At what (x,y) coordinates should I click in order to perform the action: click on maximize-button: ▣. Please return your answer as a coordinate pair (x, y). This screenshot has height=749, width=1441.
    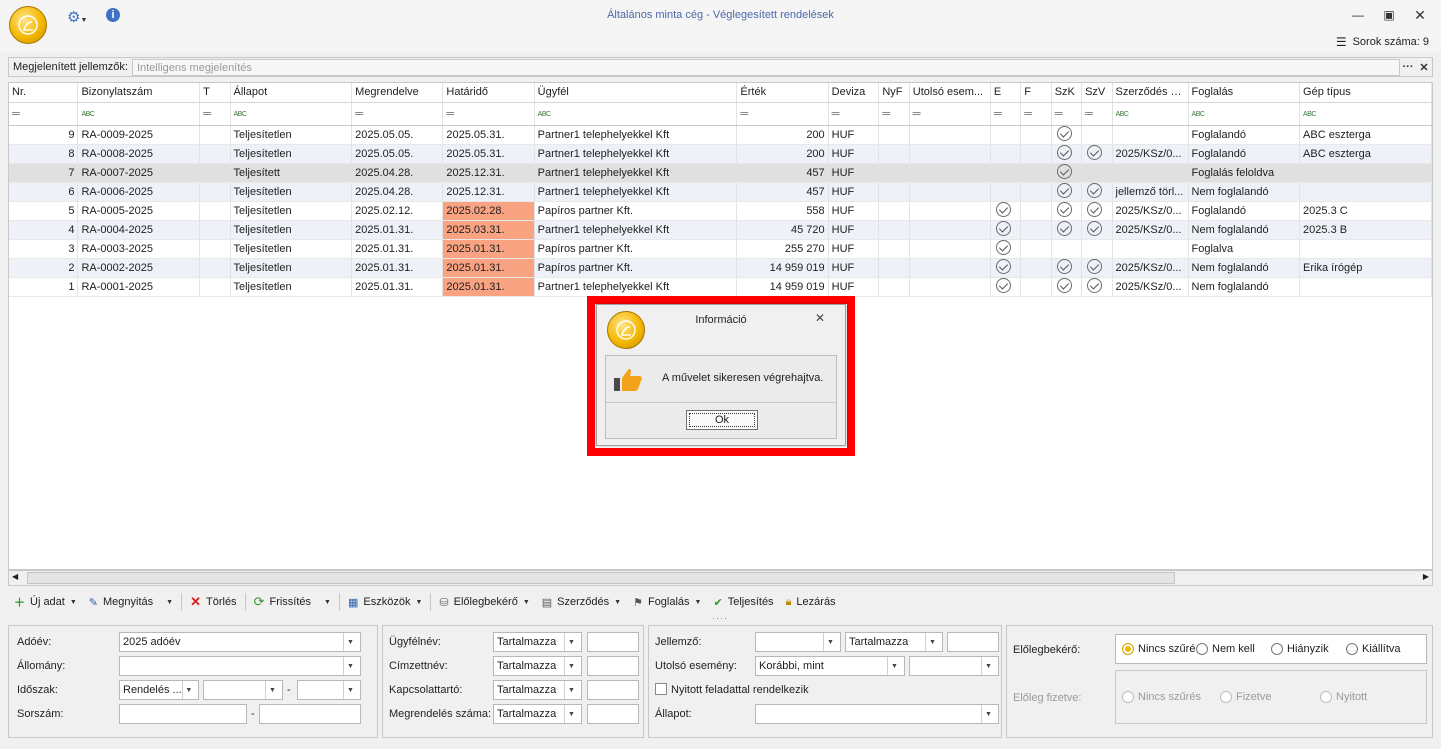
    Looking at the image, I should click on (1389, 15).